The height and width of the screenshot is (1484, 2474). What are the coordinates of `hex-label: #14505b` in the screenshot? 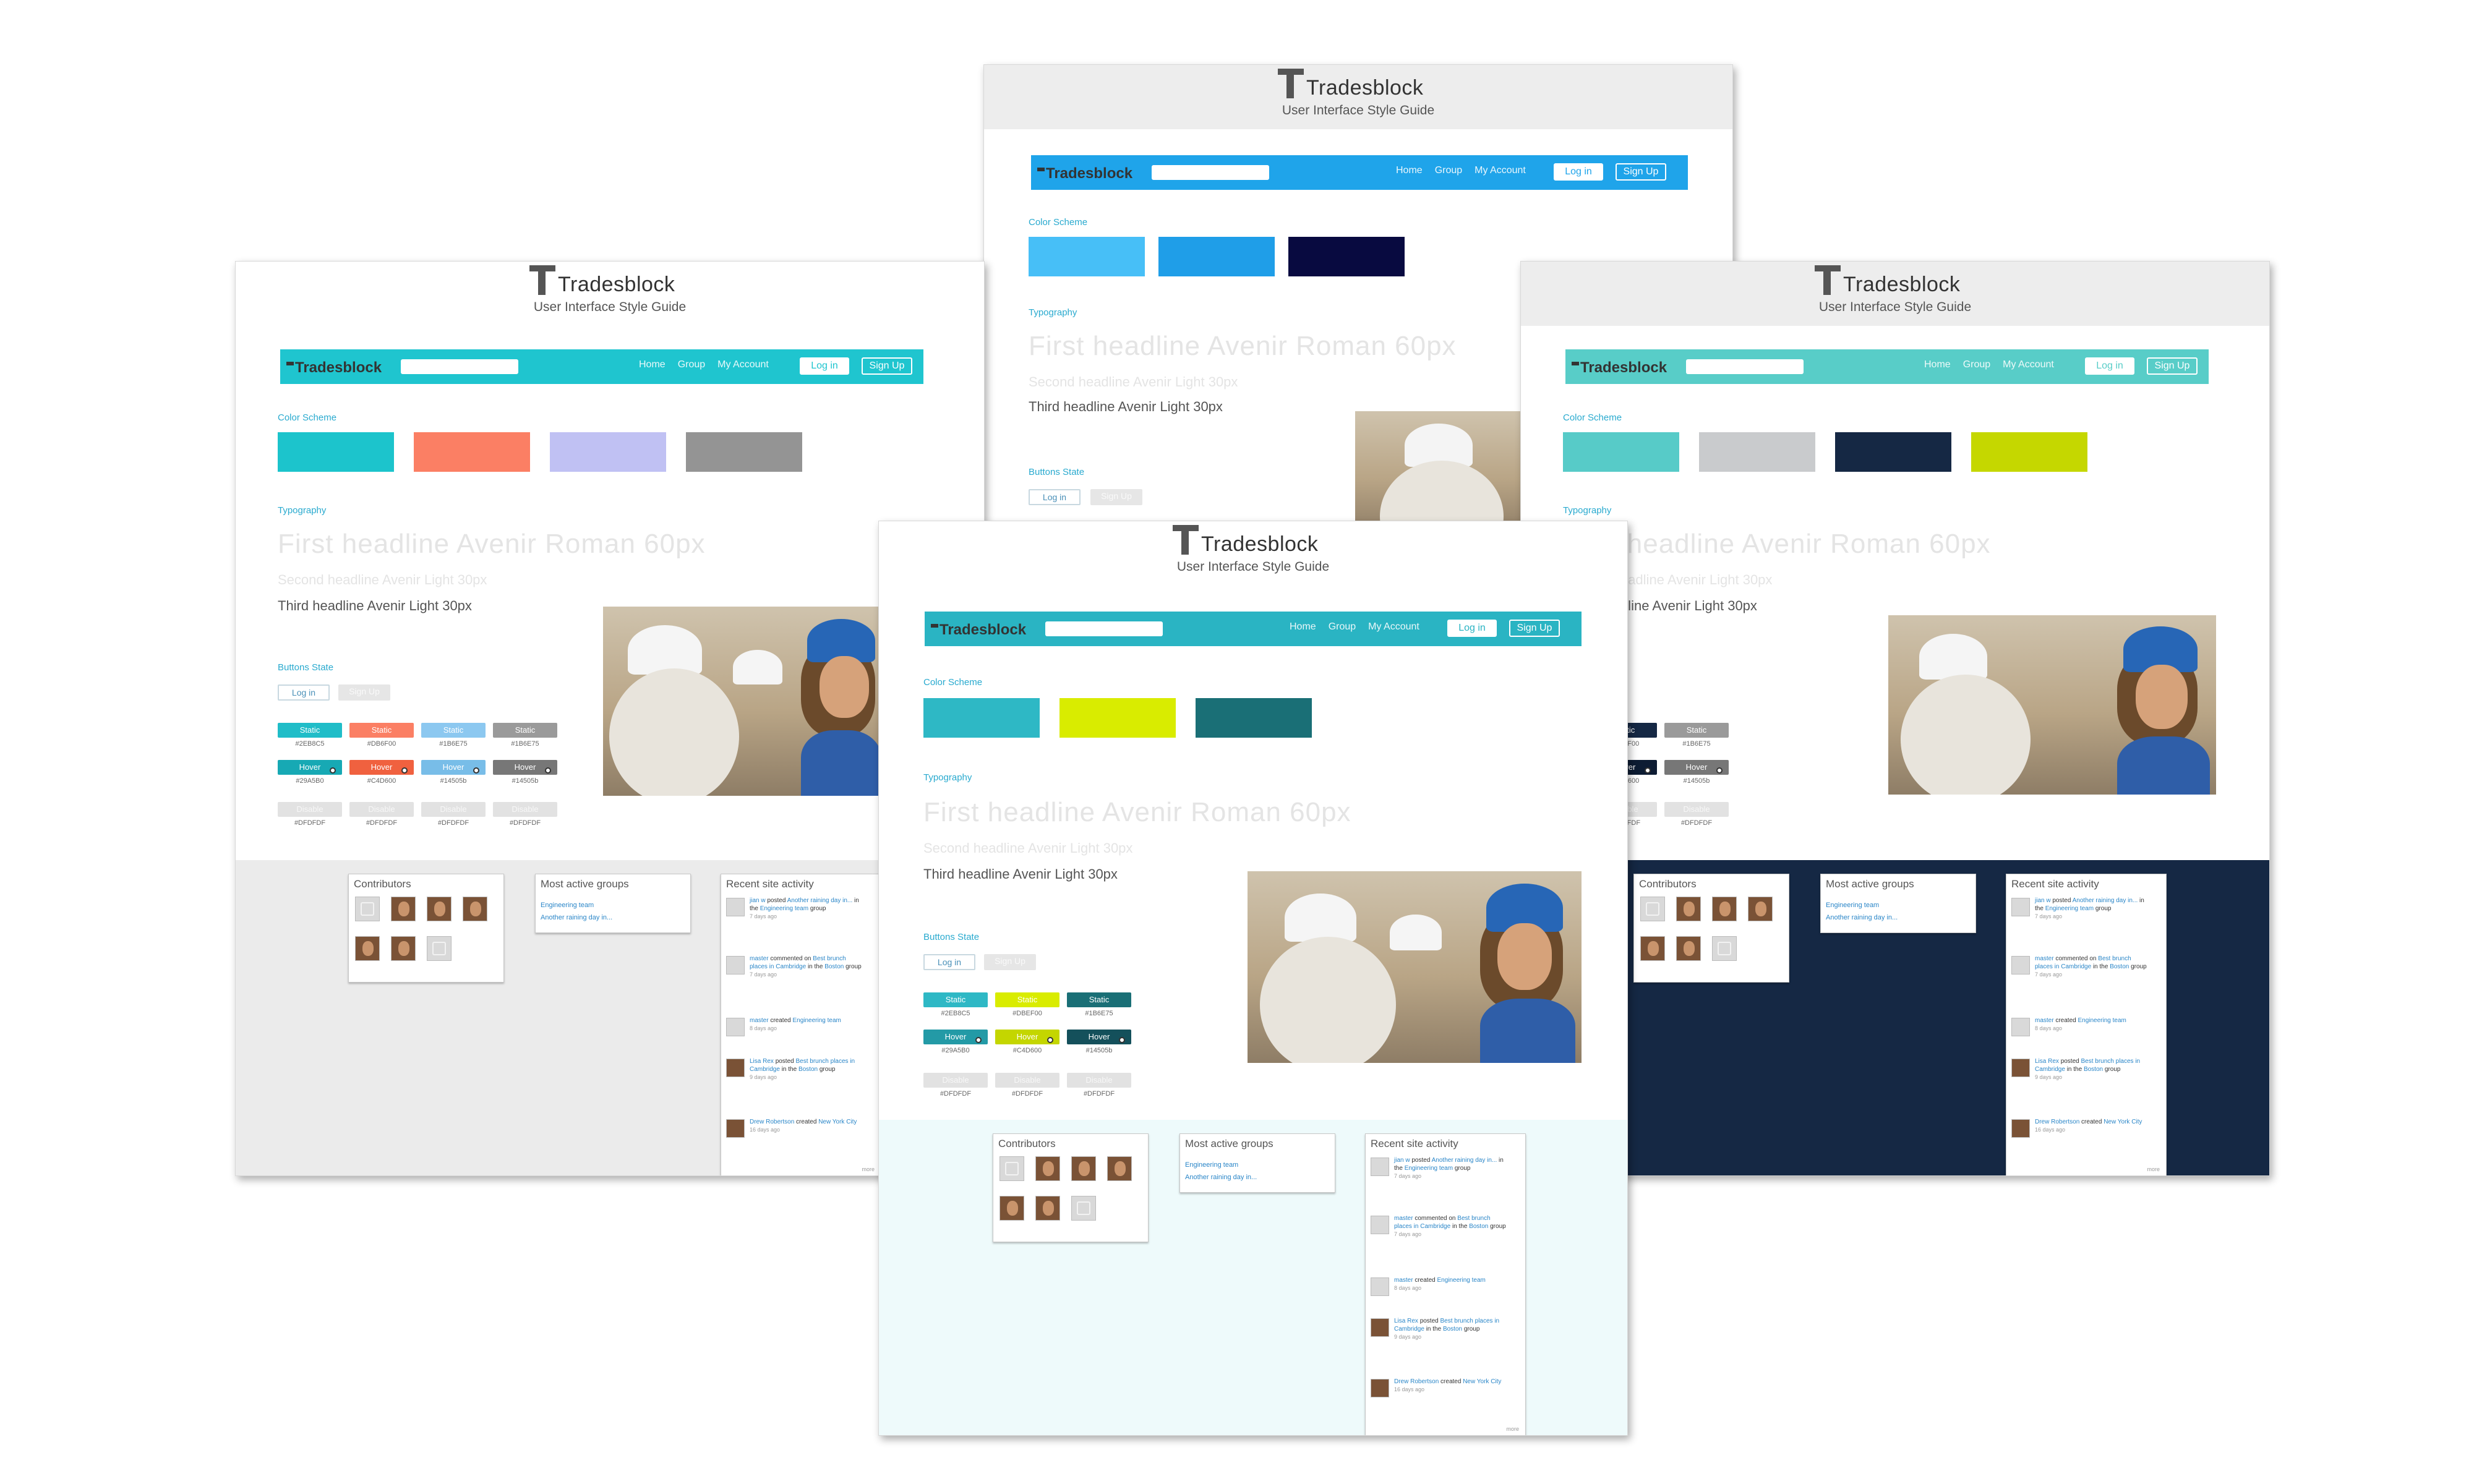 It's located at (1696, 781).